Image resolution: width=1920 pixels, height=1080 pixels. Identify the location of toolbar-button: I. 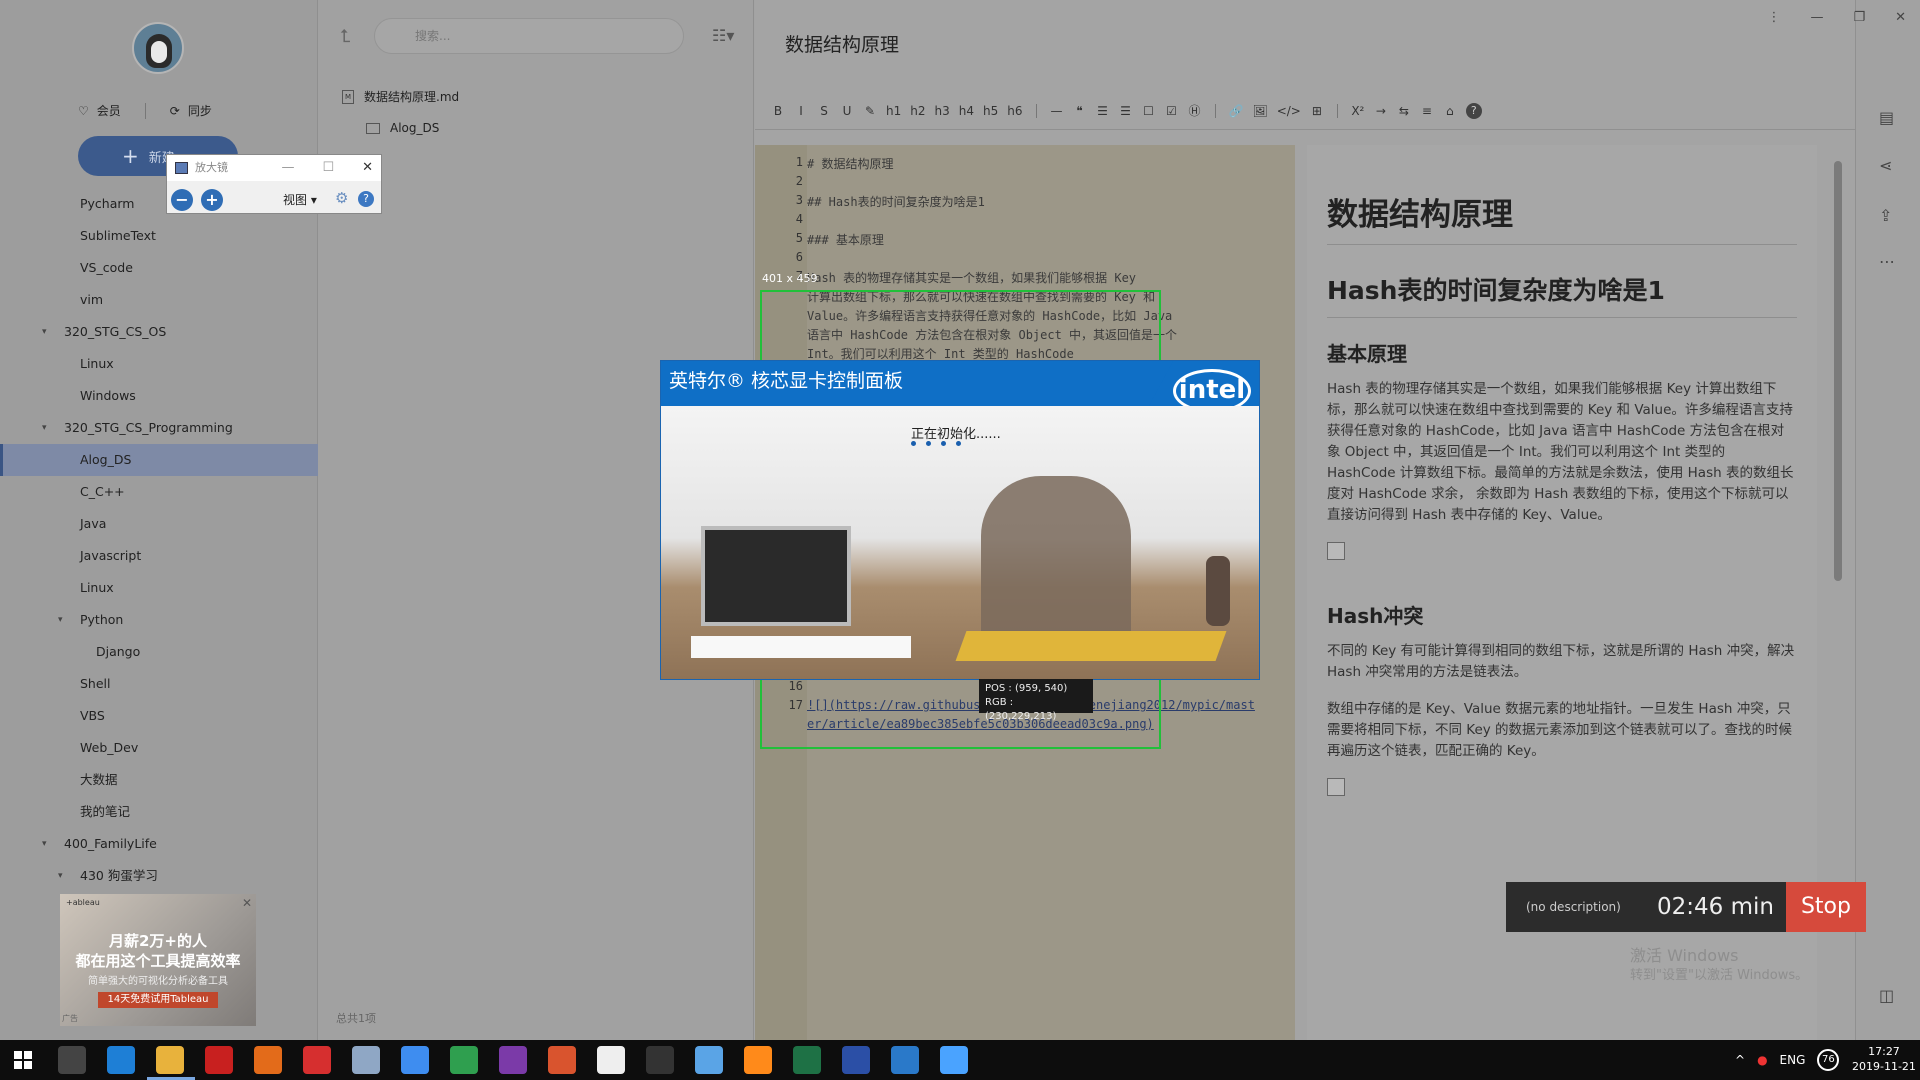
(801, 111).